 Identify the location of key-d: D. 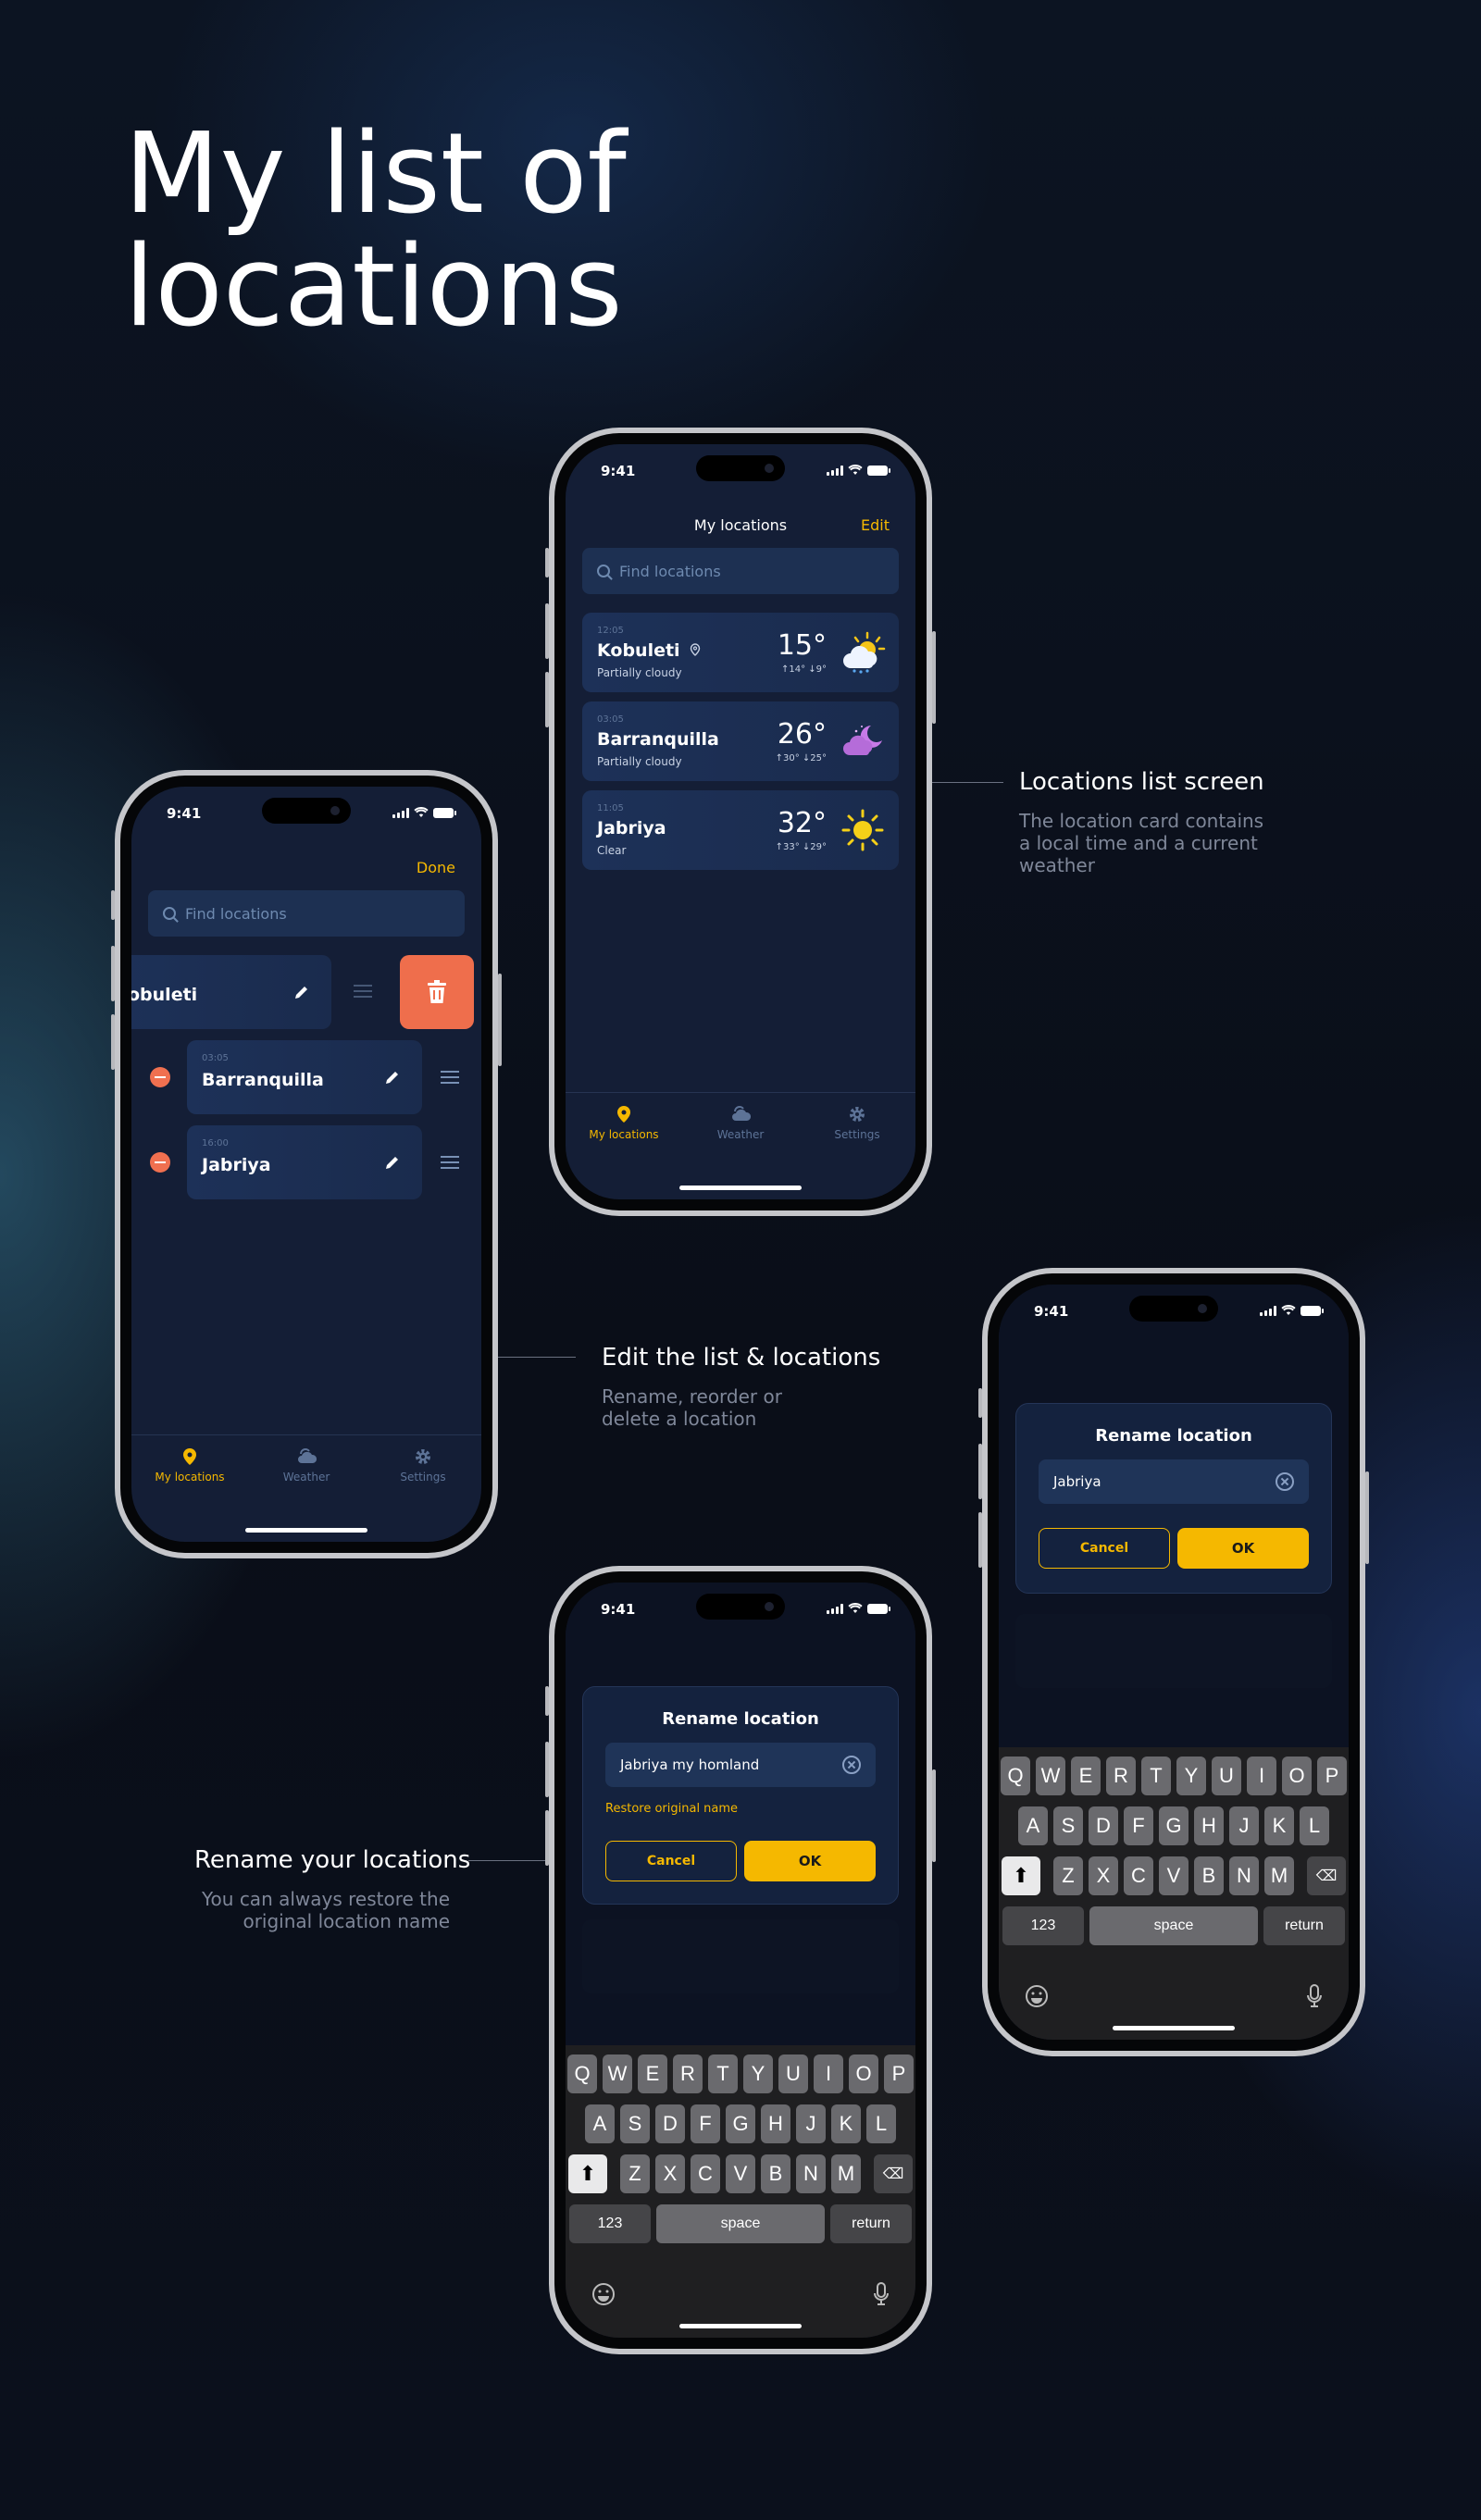
(1104, 1825).